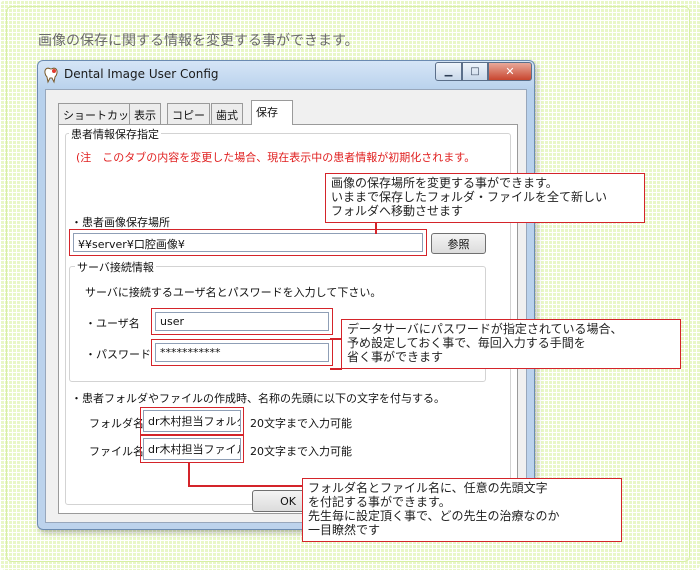 The height and width of the screenshot is (570, 700). Describe the element at coordinates (258, 398) in the screenshot. I see `prefix-description-text: ・患者フォルダやファイルの作成時、名称の先頭に以下の文字を付与する。` at that location.